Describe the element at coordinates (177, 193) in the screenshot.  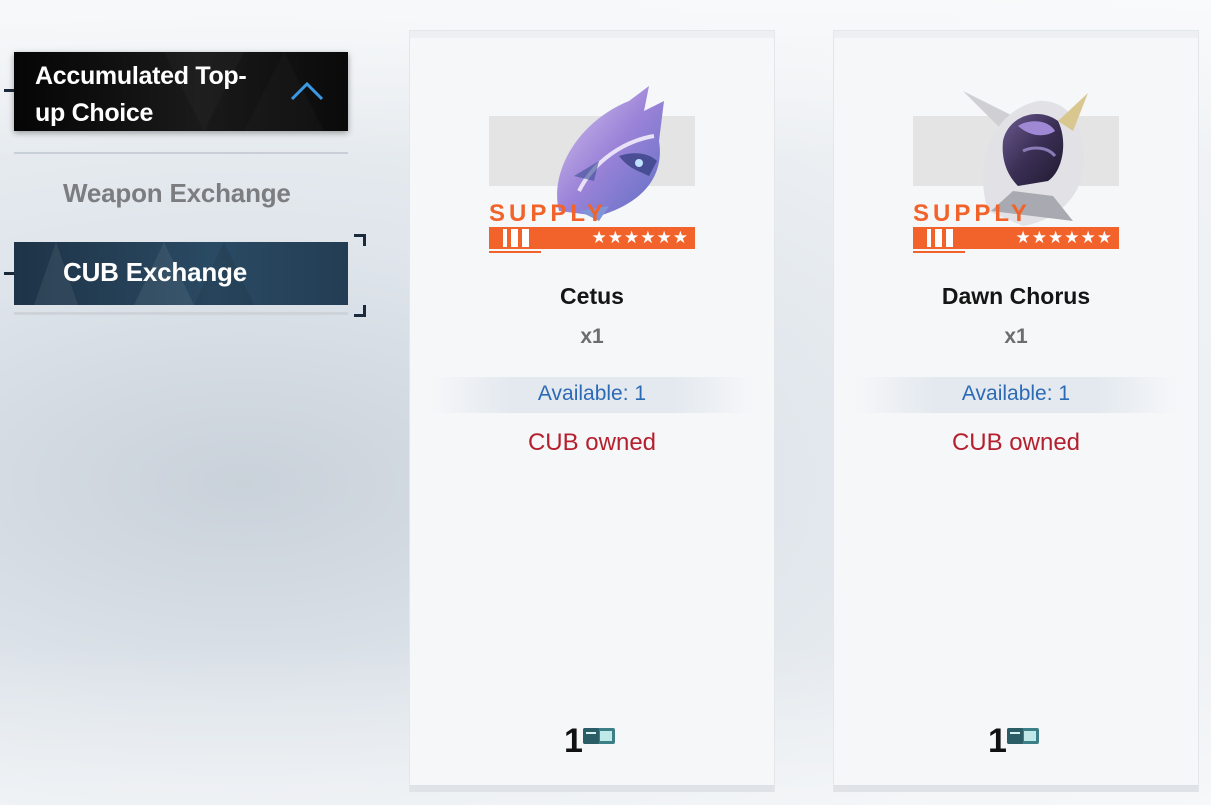
I see `menu-item-label: Weapon Exchange` at that location.